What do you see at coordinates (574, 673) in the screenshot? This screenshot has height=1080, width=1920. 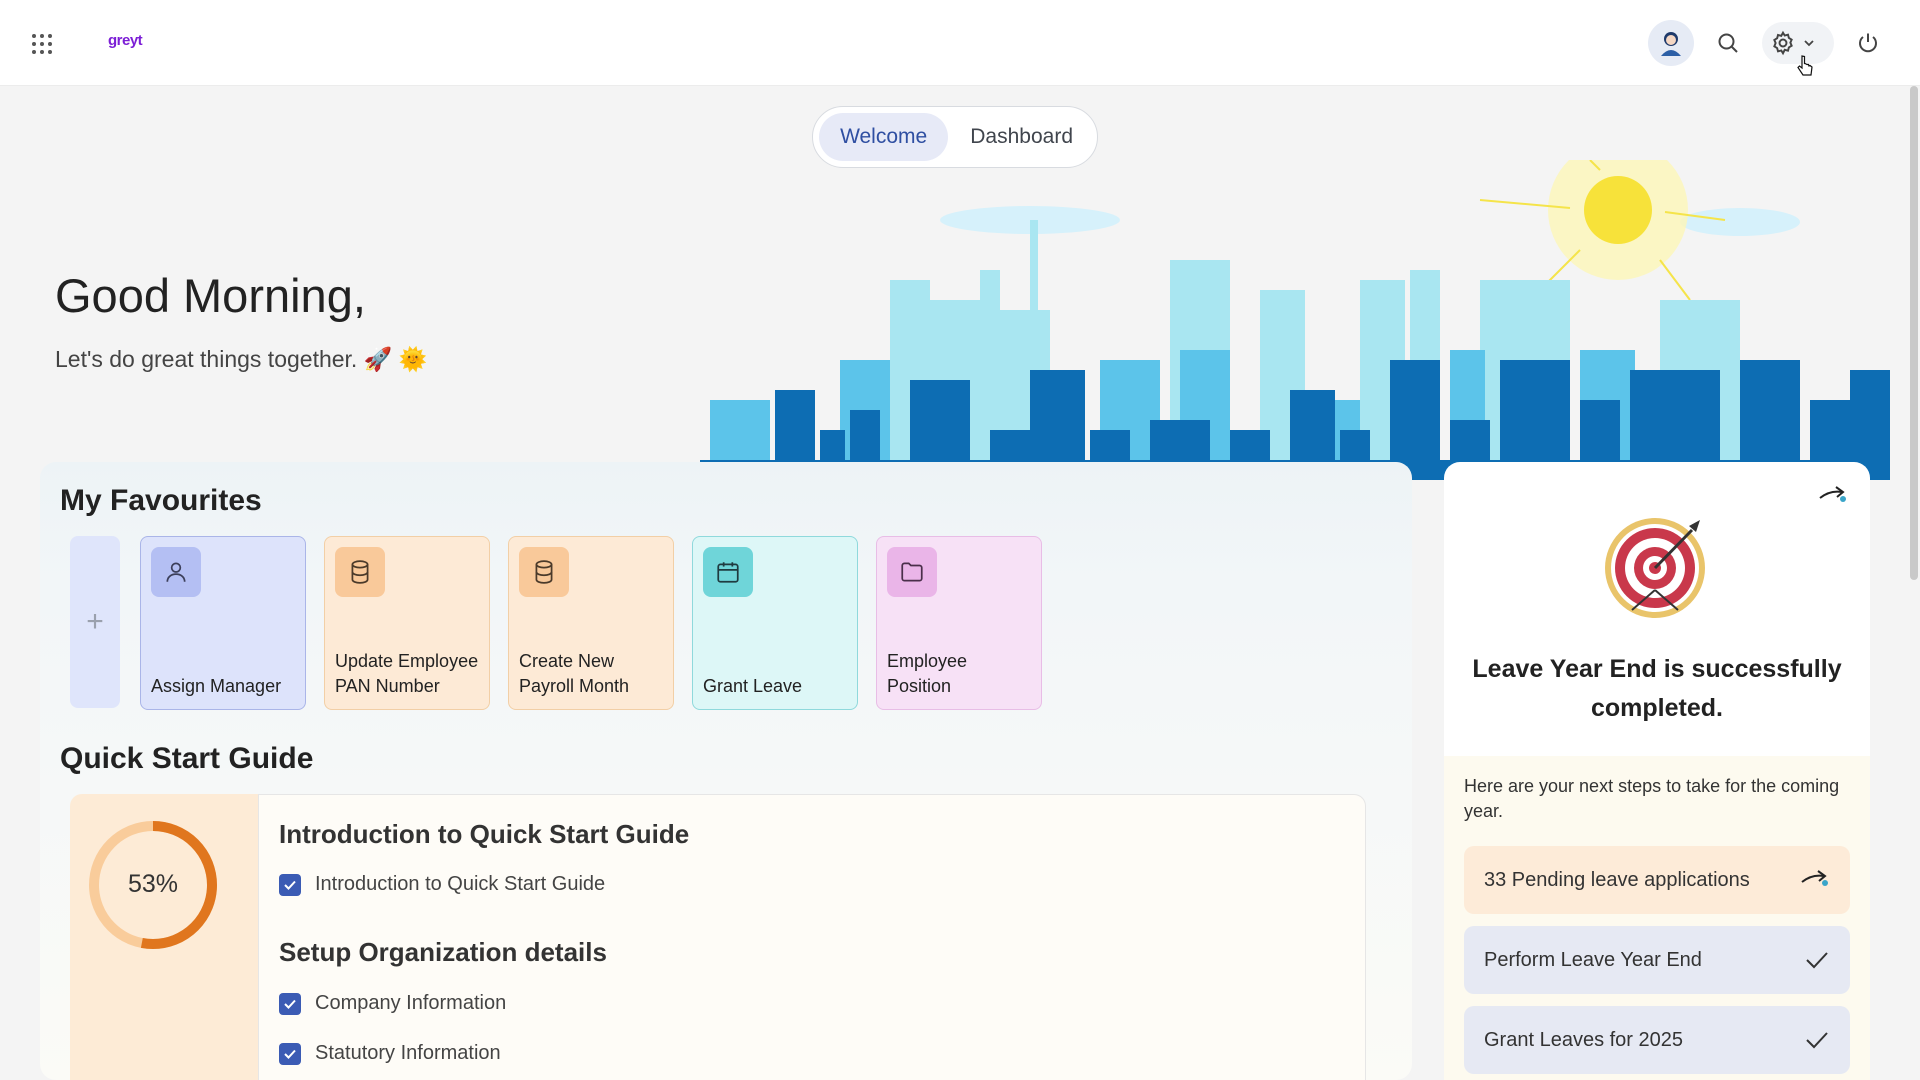 I see `favourite-label: Create New Payroll Month` at bounding box center [574, 673].